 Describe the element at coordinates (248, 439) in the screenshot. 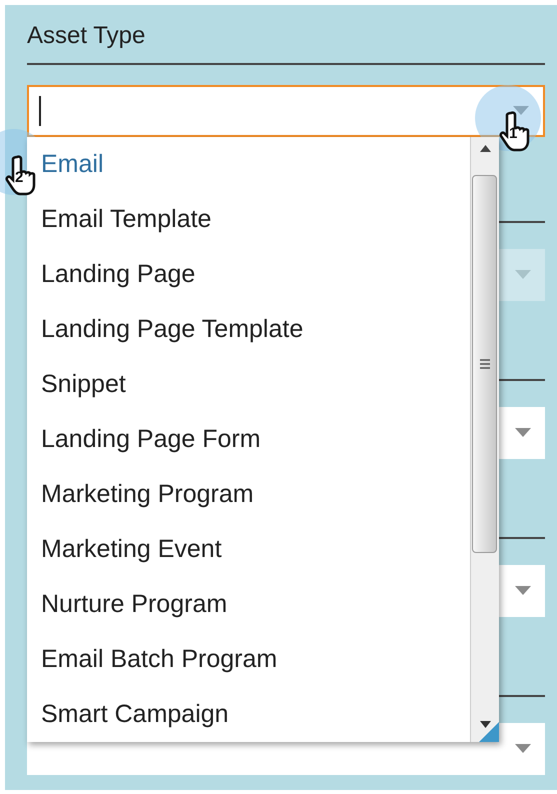

I see `dropdown-option: Landing Page Form` at that location.